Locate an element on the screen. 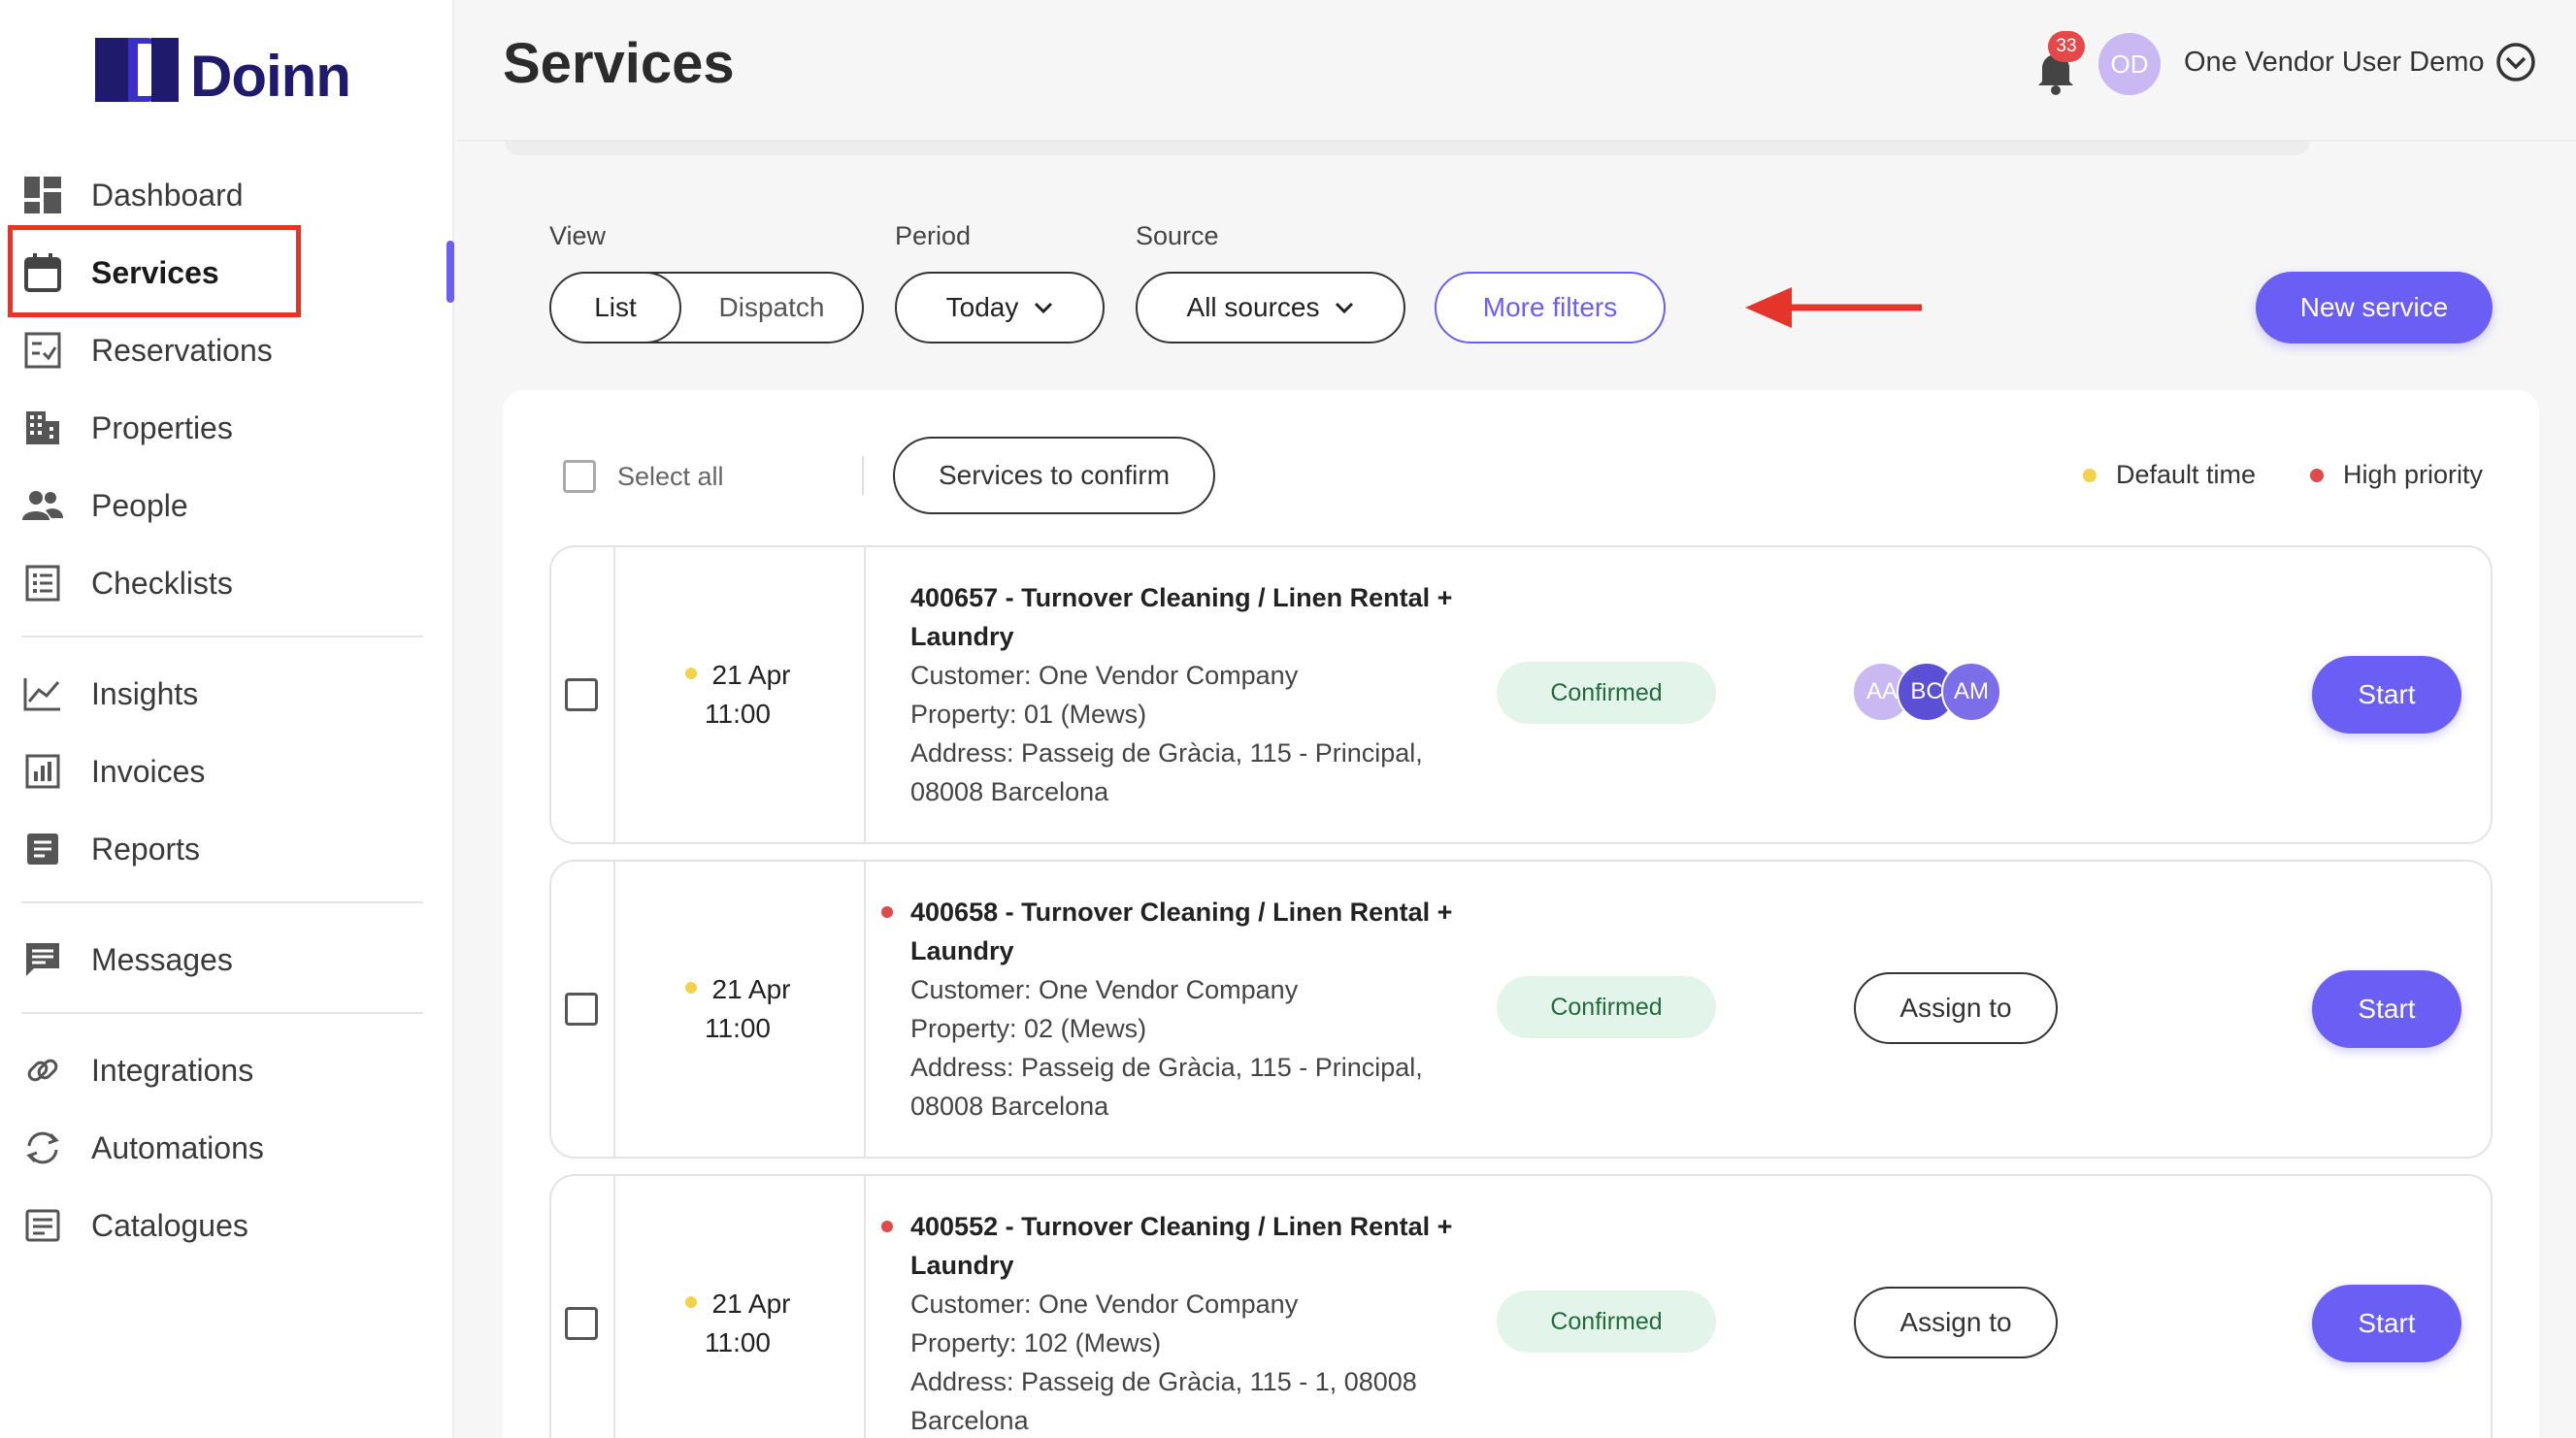 The height and width of the screenshot is (1438, 2576). message-icon is located at coordinates (42, 959).